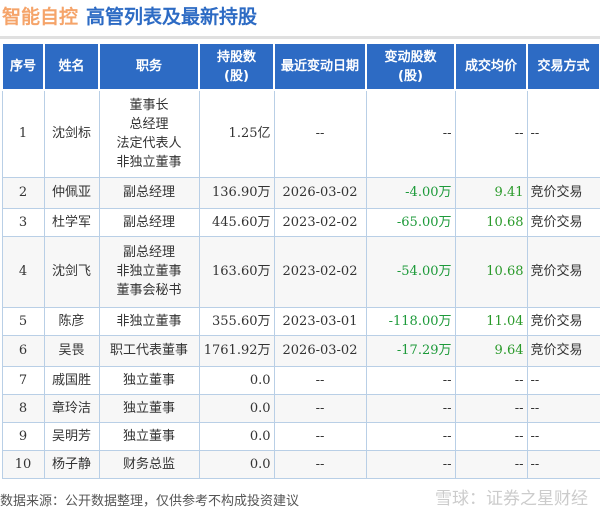 This screenshot has width=600, height=510. I want to click on cell-roles: 职工代表董事, so click(149, 350).